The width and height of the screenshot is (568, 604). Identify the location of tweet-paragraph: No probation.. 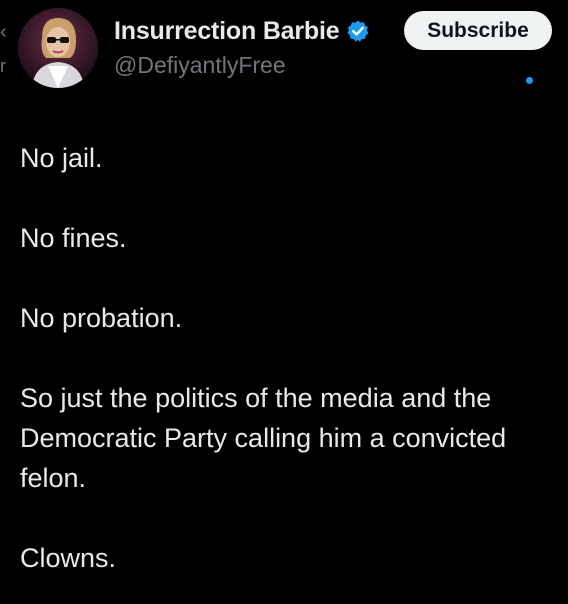
(101, 318).